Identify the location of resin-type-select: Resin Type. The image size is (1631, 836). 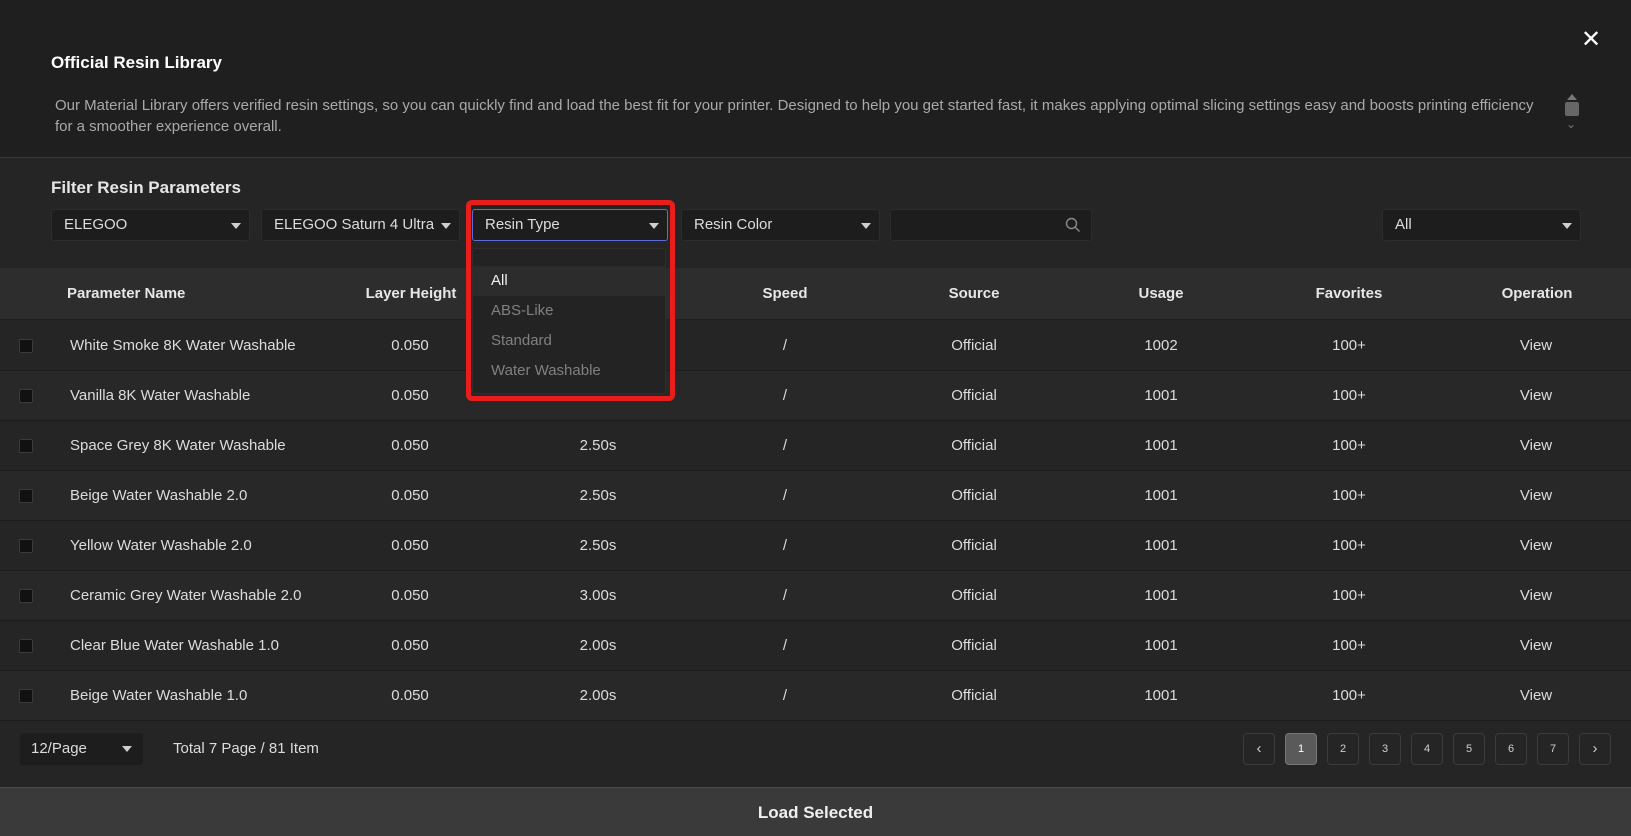
(570, 225).